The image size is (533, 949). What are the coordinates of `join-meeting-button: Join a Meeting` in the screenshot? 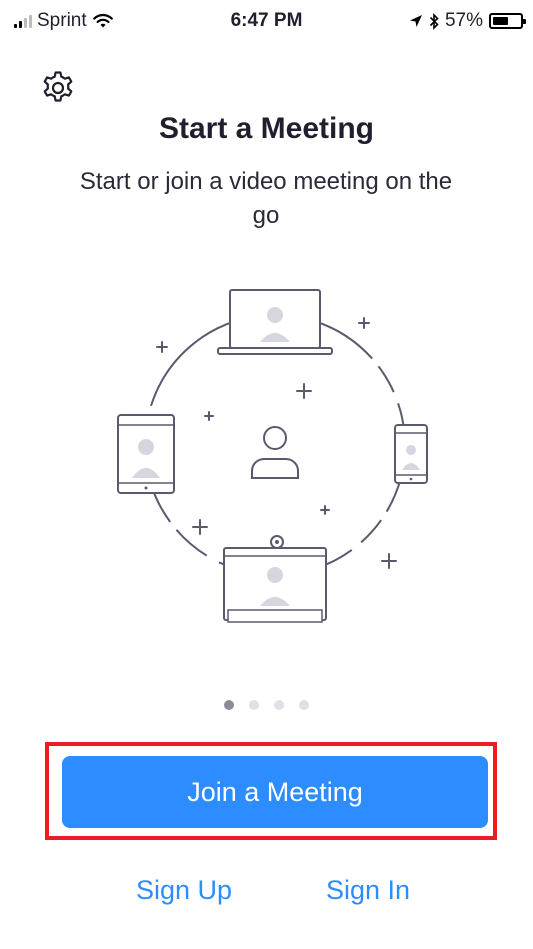 It's located at (275, 792).